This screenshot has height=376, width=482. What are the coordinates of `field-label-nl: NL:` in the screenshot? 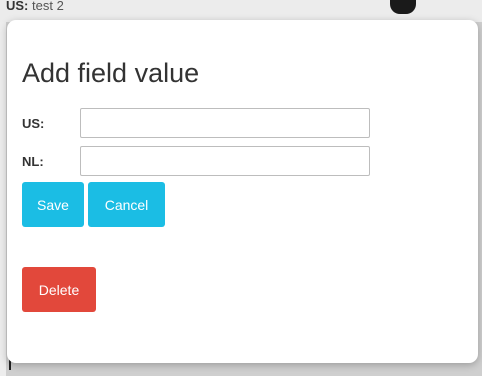 It's located at (33, 161).